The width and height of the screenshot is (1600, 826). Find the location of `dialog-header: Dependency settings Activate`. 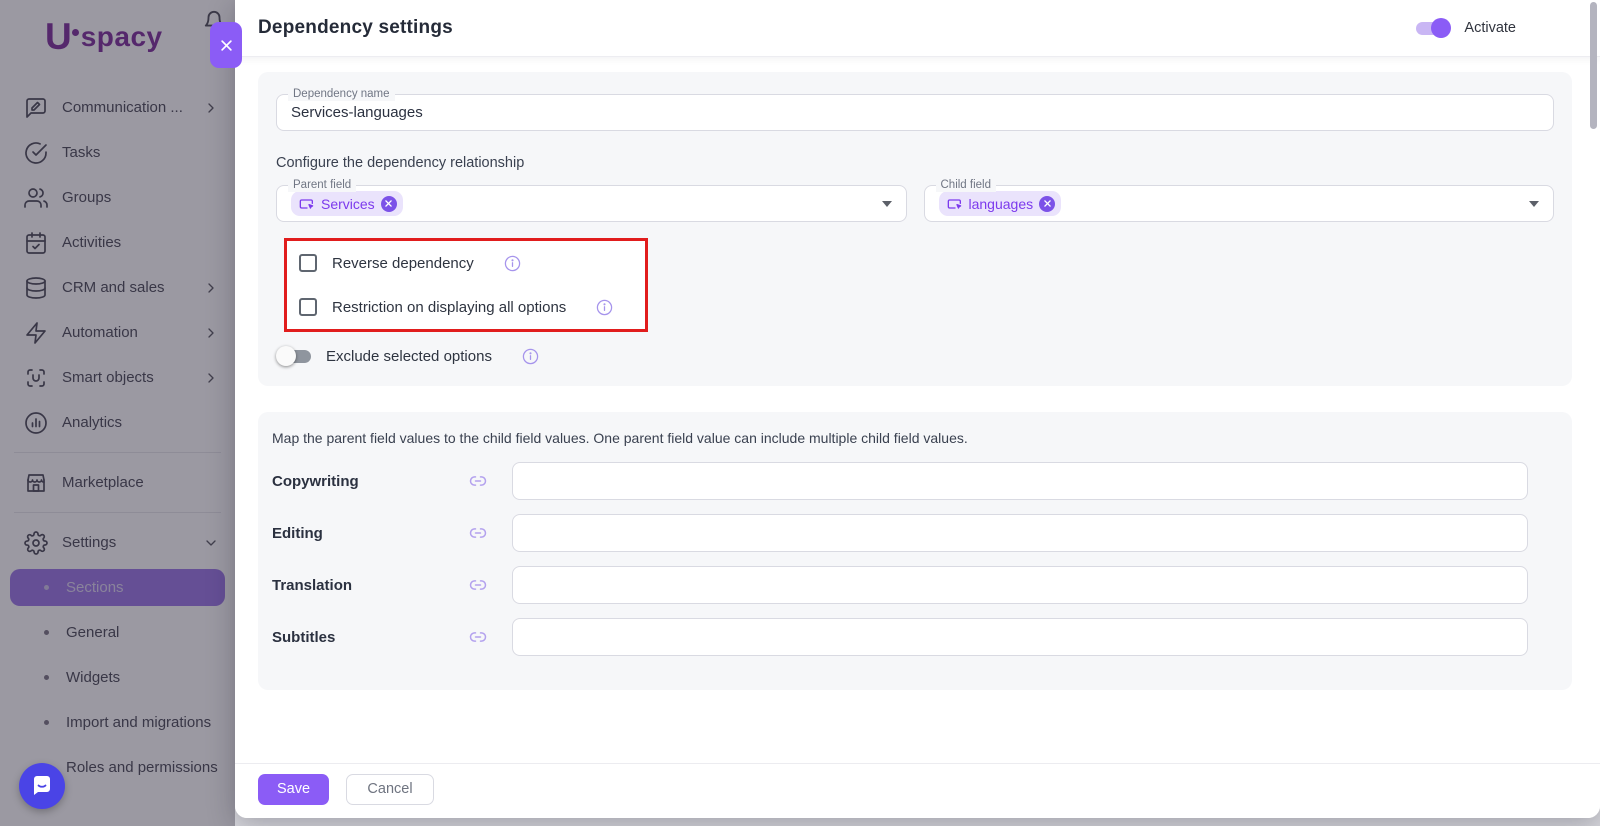

dialog-header: Dependency settings Activate is located at coordinates (917, 28).